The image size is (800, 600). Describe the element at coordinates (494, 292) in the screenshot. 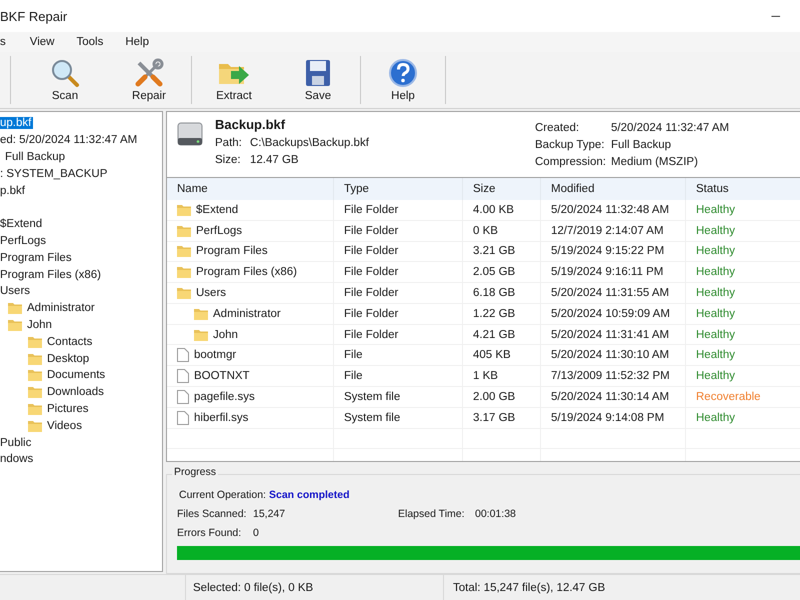

I see `file-size: 6.18 GB` at that location.